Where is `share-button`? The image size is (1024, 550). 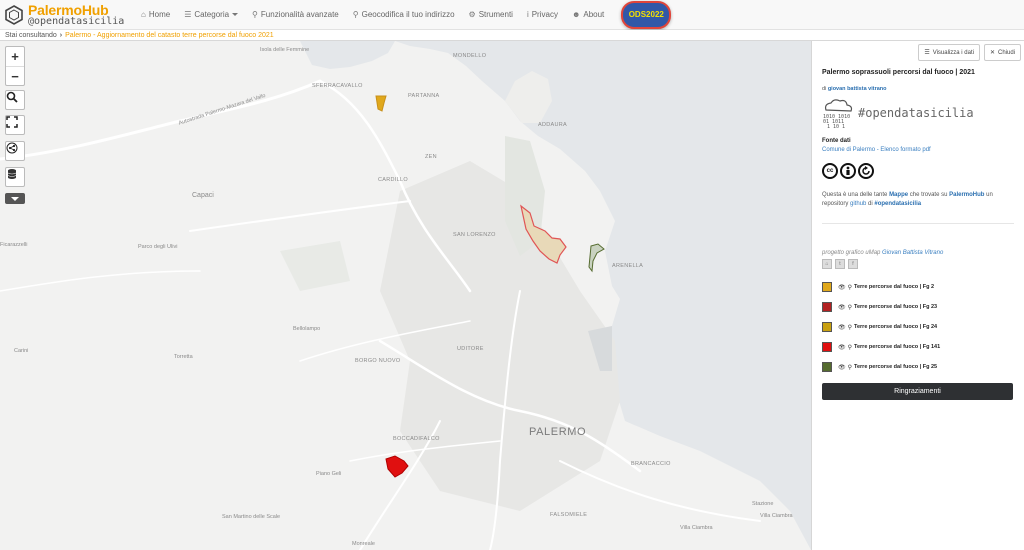
share-button is located at coordinates (15, 151).